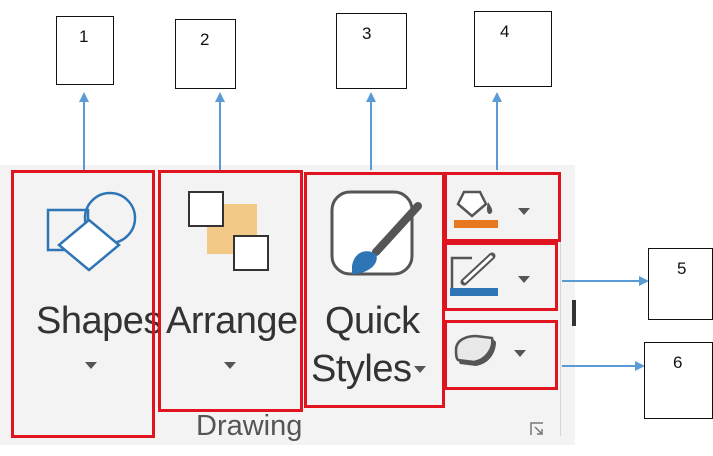  What do you see at coordinates (367, 33) in the screenshot?
I see `callout-number-3: 3` at bounding box center [367, 33].